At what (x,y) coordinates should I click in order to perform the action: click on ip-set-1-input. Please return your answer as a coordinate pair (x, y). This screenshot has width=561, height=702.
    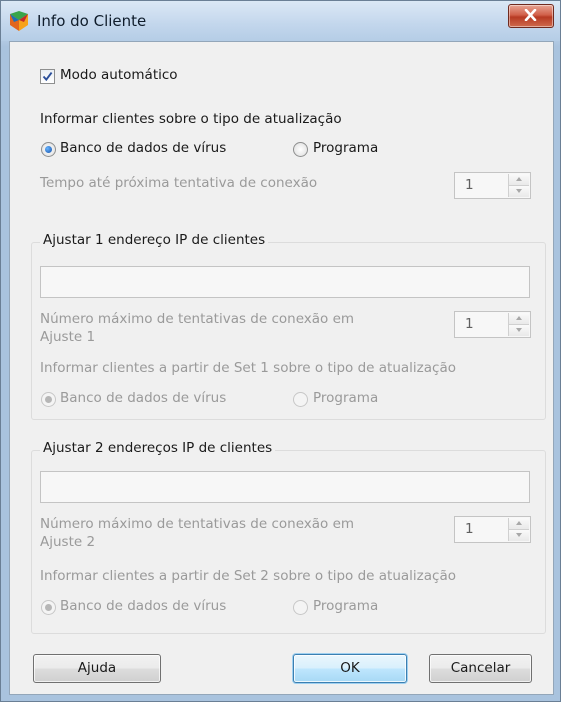
    Looking at the image, I should click on (285, 282).